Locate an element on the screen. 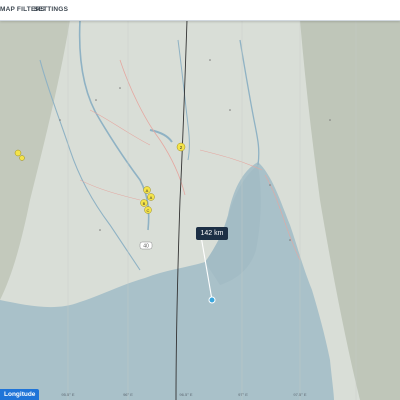  longitude-axis: 95.5° E 96° E 96.5° E 97° E 97.5° E is located at coordinates (200, 396).